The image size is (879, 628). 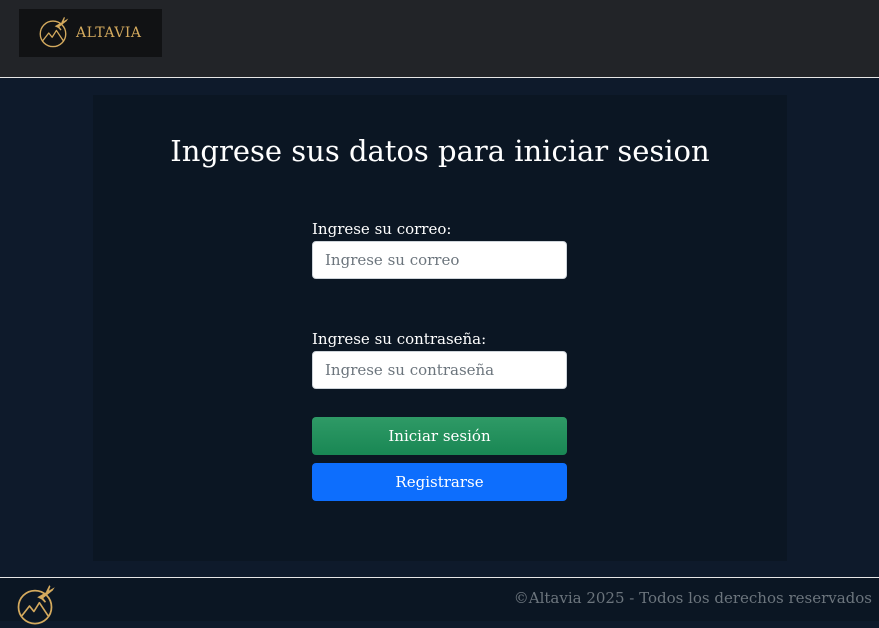 I want to click on brand-logo: ALTAVIA, so click(x=90, y=33).